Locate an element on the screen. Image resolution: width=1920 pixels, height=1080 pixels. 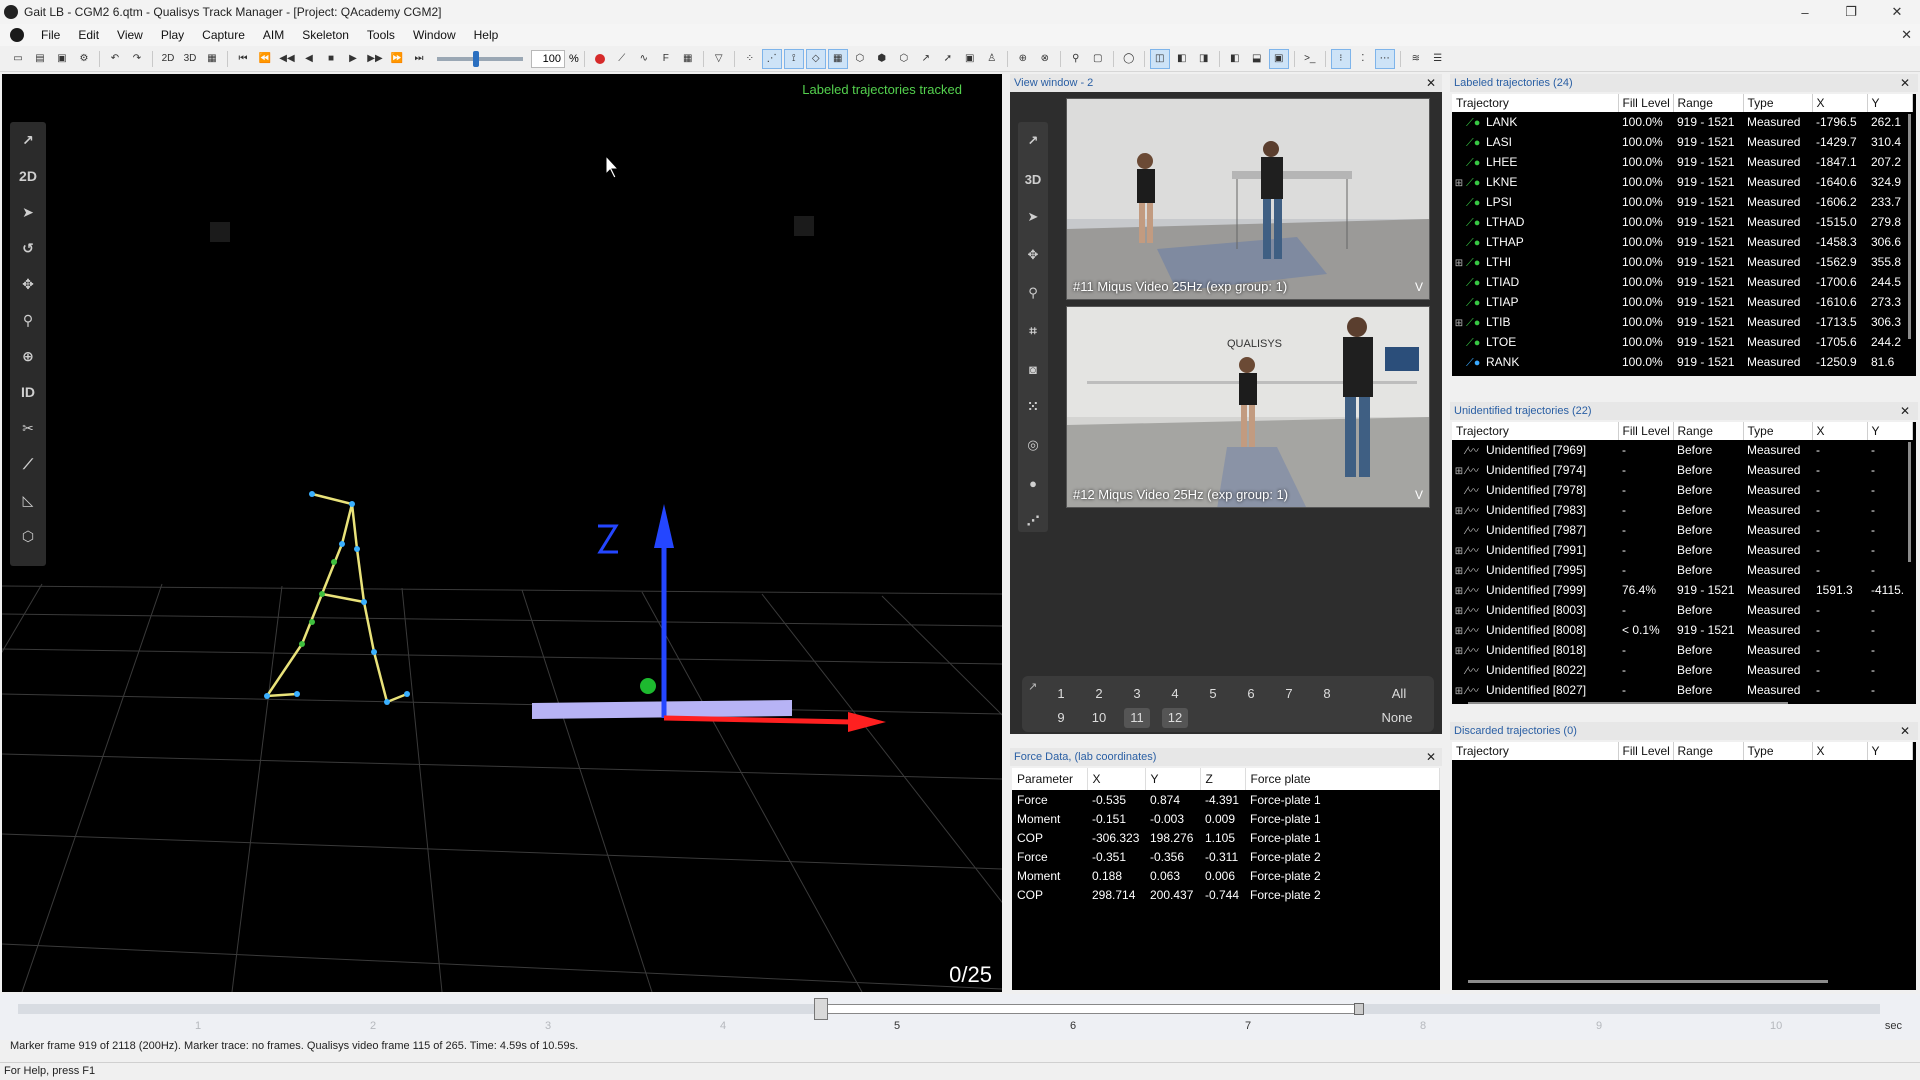
select-no-cameras-button: None is located at coordinates (1397, 718).